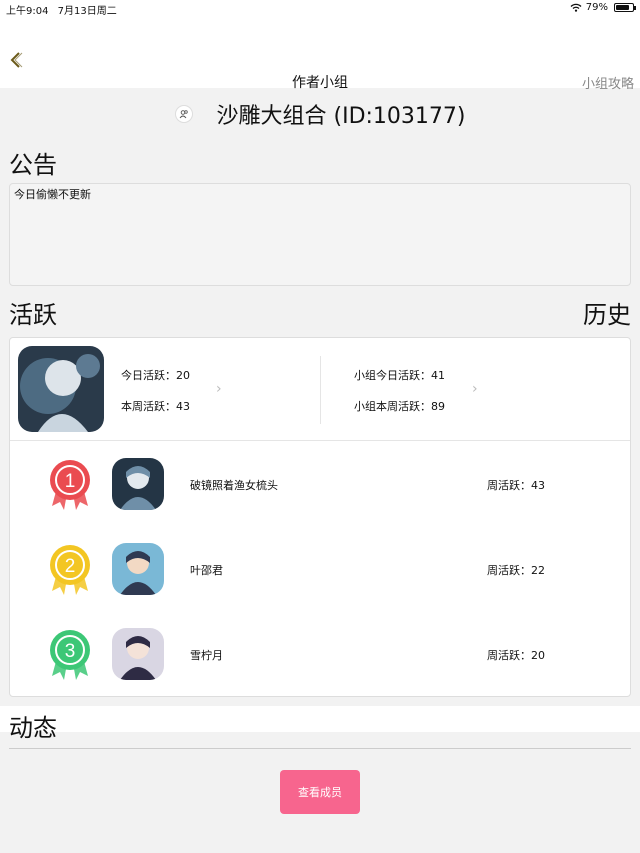 This screenshot has height=853, width=640. I want to click on list-item: 3 雪柠月 周活跃：20, so click(320, 653).